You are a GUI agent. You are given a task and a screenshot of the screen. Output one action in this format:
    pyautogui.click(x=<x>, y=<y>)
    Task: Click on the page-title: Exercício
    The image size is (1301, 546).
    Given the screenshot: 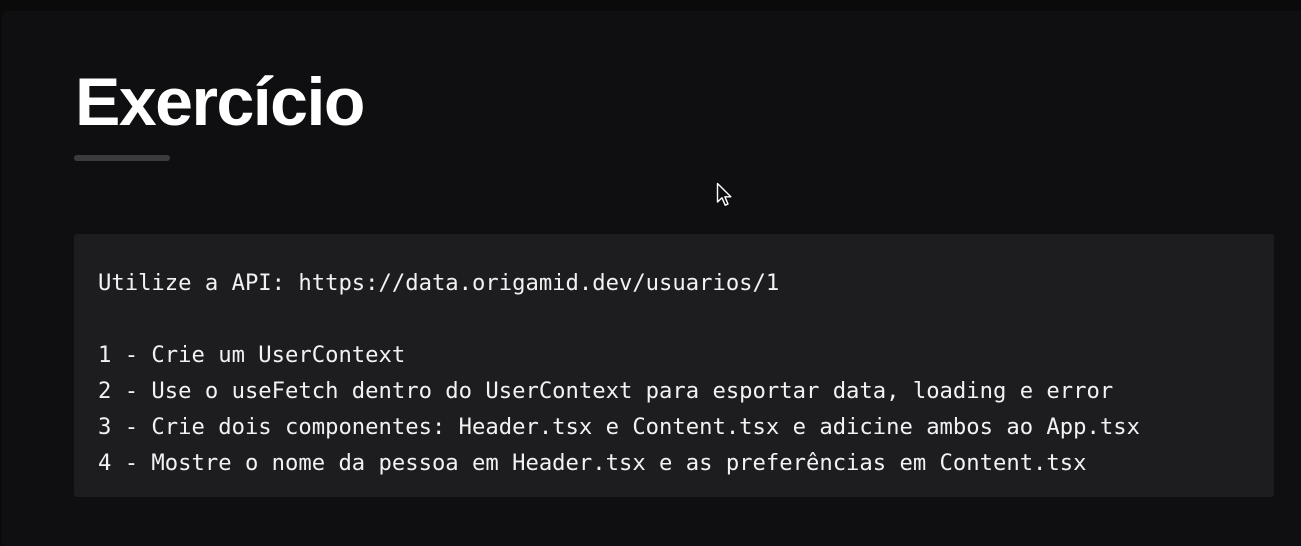 What is the action you would take?
    pyautogui.click(x=220, y=102)
    